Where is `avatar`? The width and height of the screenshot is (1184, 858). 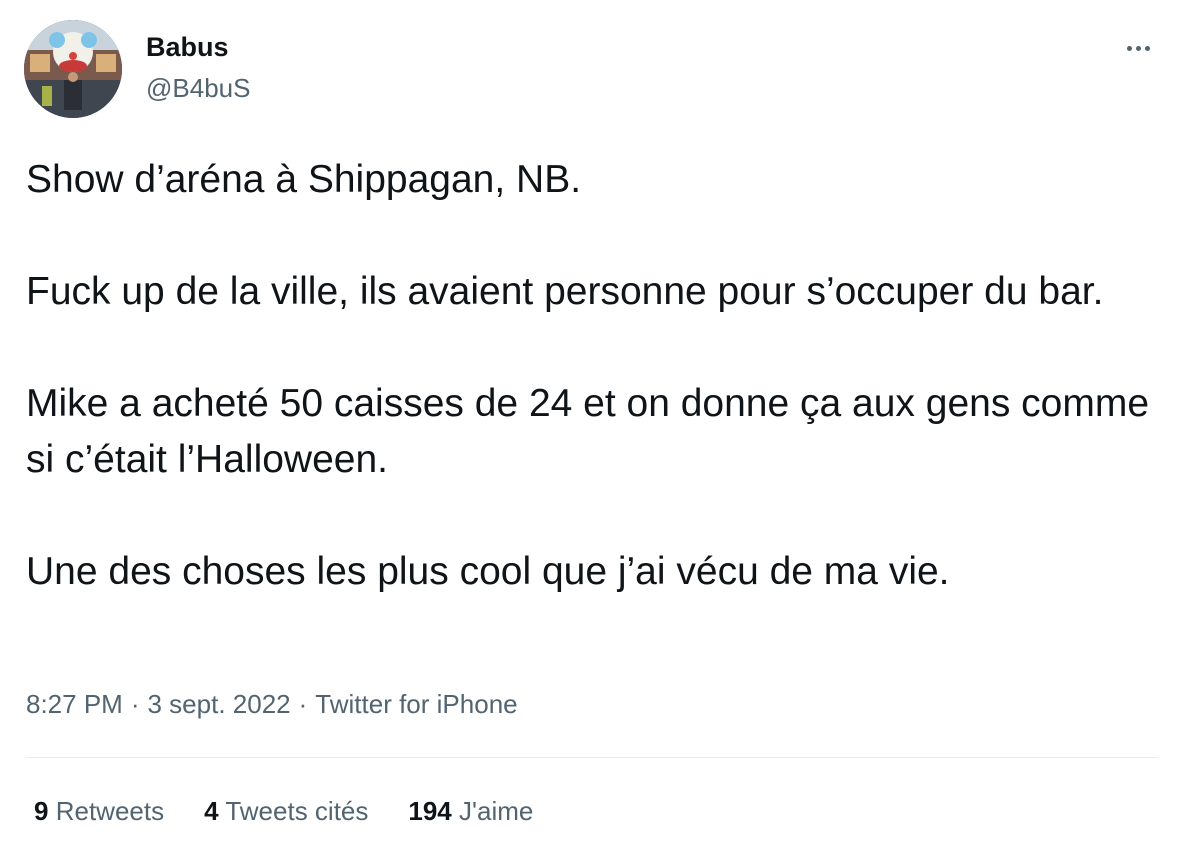 avatar is located at coordinates (73, 69).